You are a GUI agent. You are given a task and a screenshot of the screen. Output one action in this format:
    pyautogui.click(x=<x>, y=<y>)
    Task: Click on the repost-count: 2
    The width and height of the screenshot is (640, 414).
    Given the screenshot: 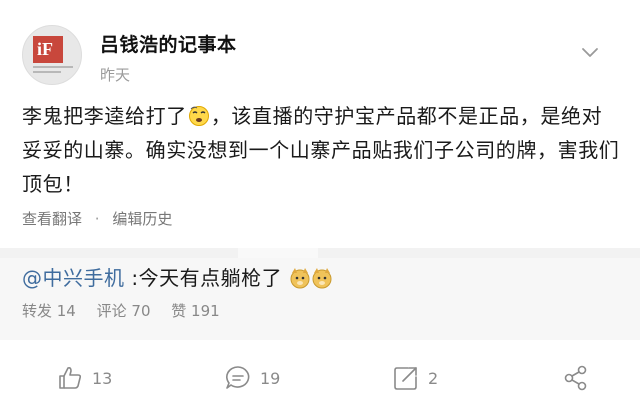 What is the action you would take?
    pyautogui.click(x=433, y=378)
    